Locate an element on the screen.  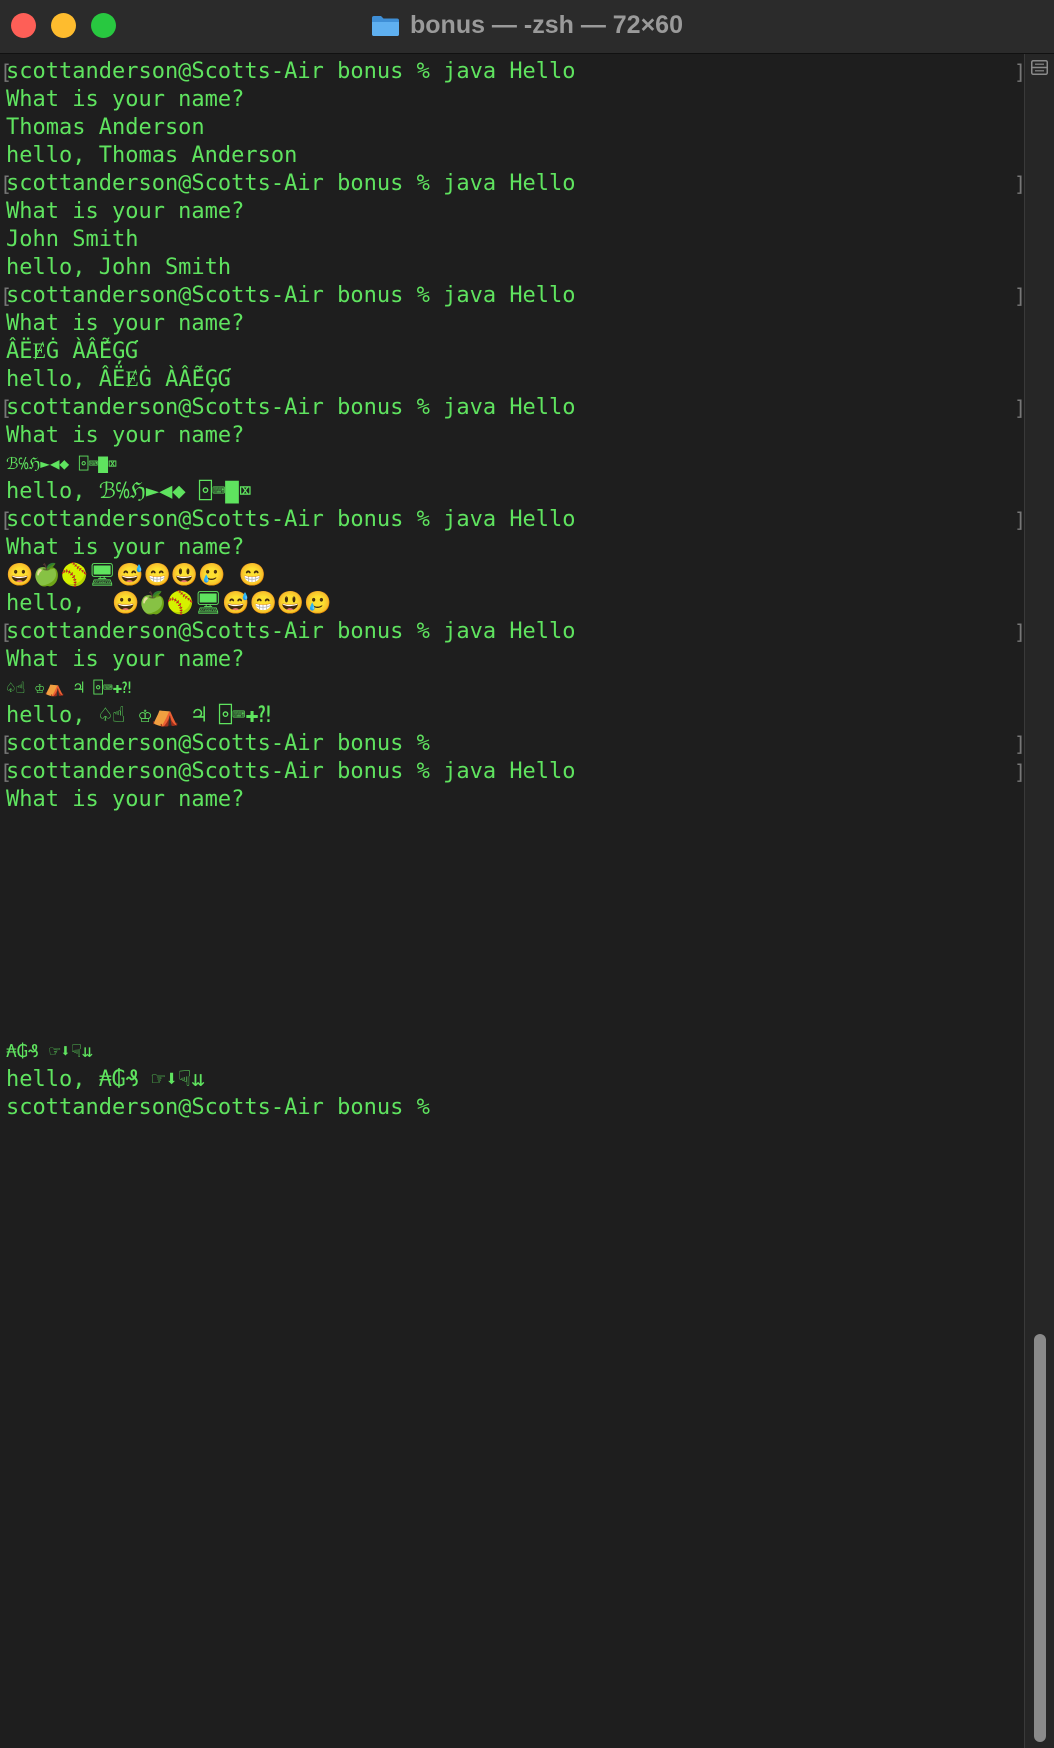
terminal-line-output: hello, John Smith is located at coordinates (119, 267).